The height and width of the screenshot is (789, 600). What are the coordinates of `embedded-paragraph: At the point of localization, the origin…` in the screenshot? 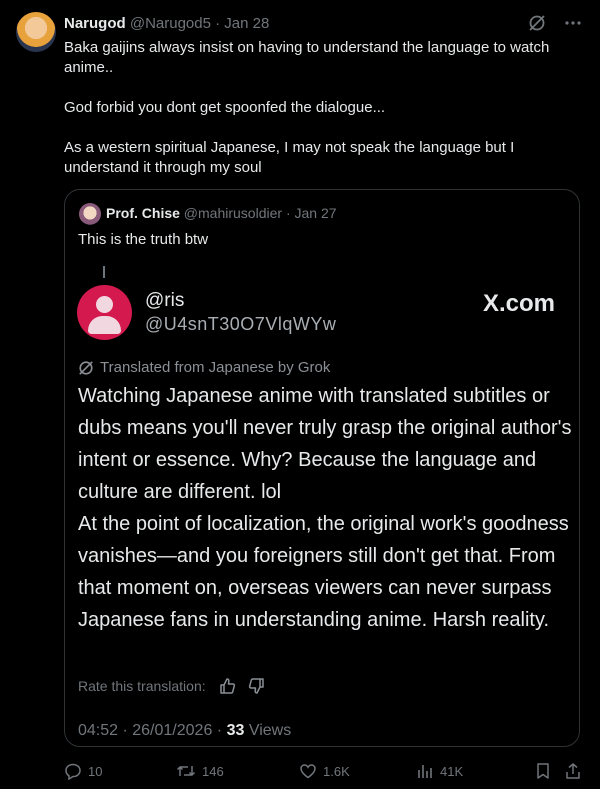 It's located at (323, 572).